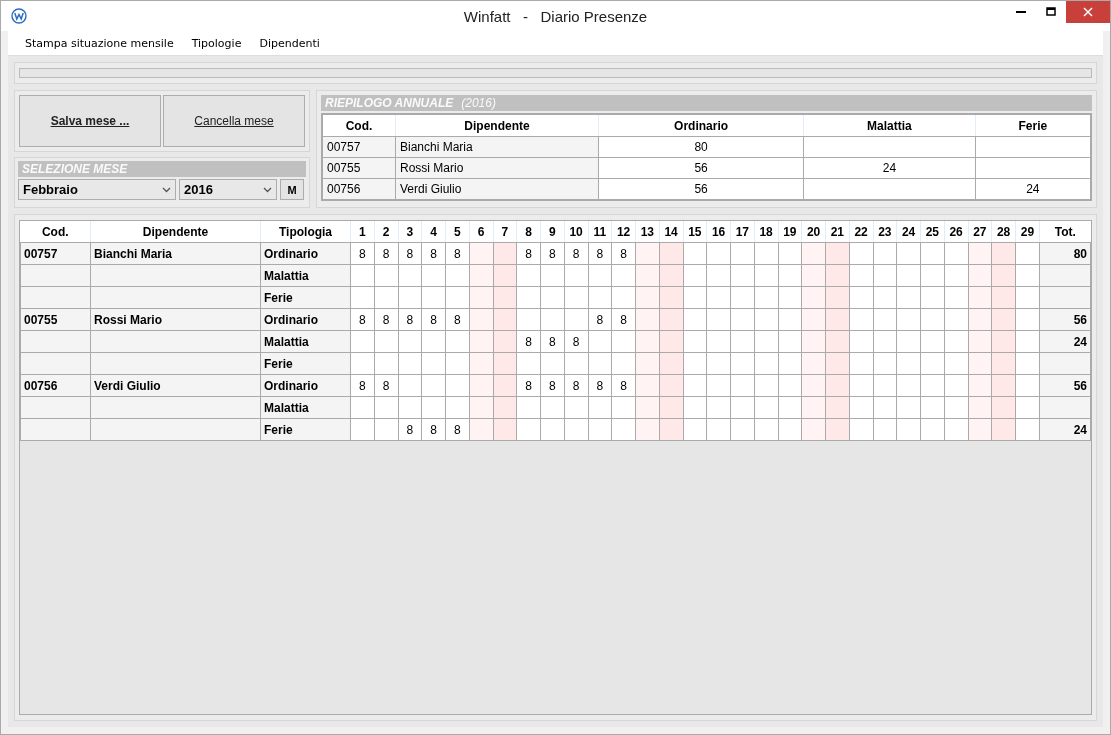 The width and height of the screenshot is (1111, 735). What do you see at coordinates (292, 189) in the screenshot?
I see `m-button: M` at bounding box center [292, 189].